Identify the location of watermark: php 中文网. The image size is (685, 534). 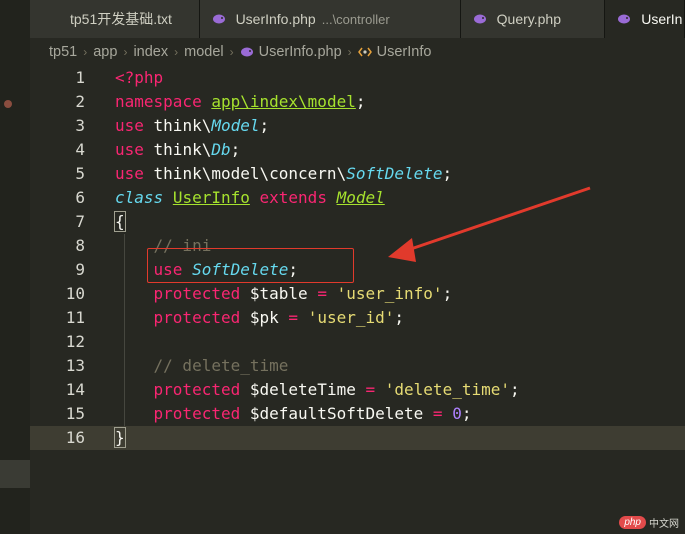
(649, 522).